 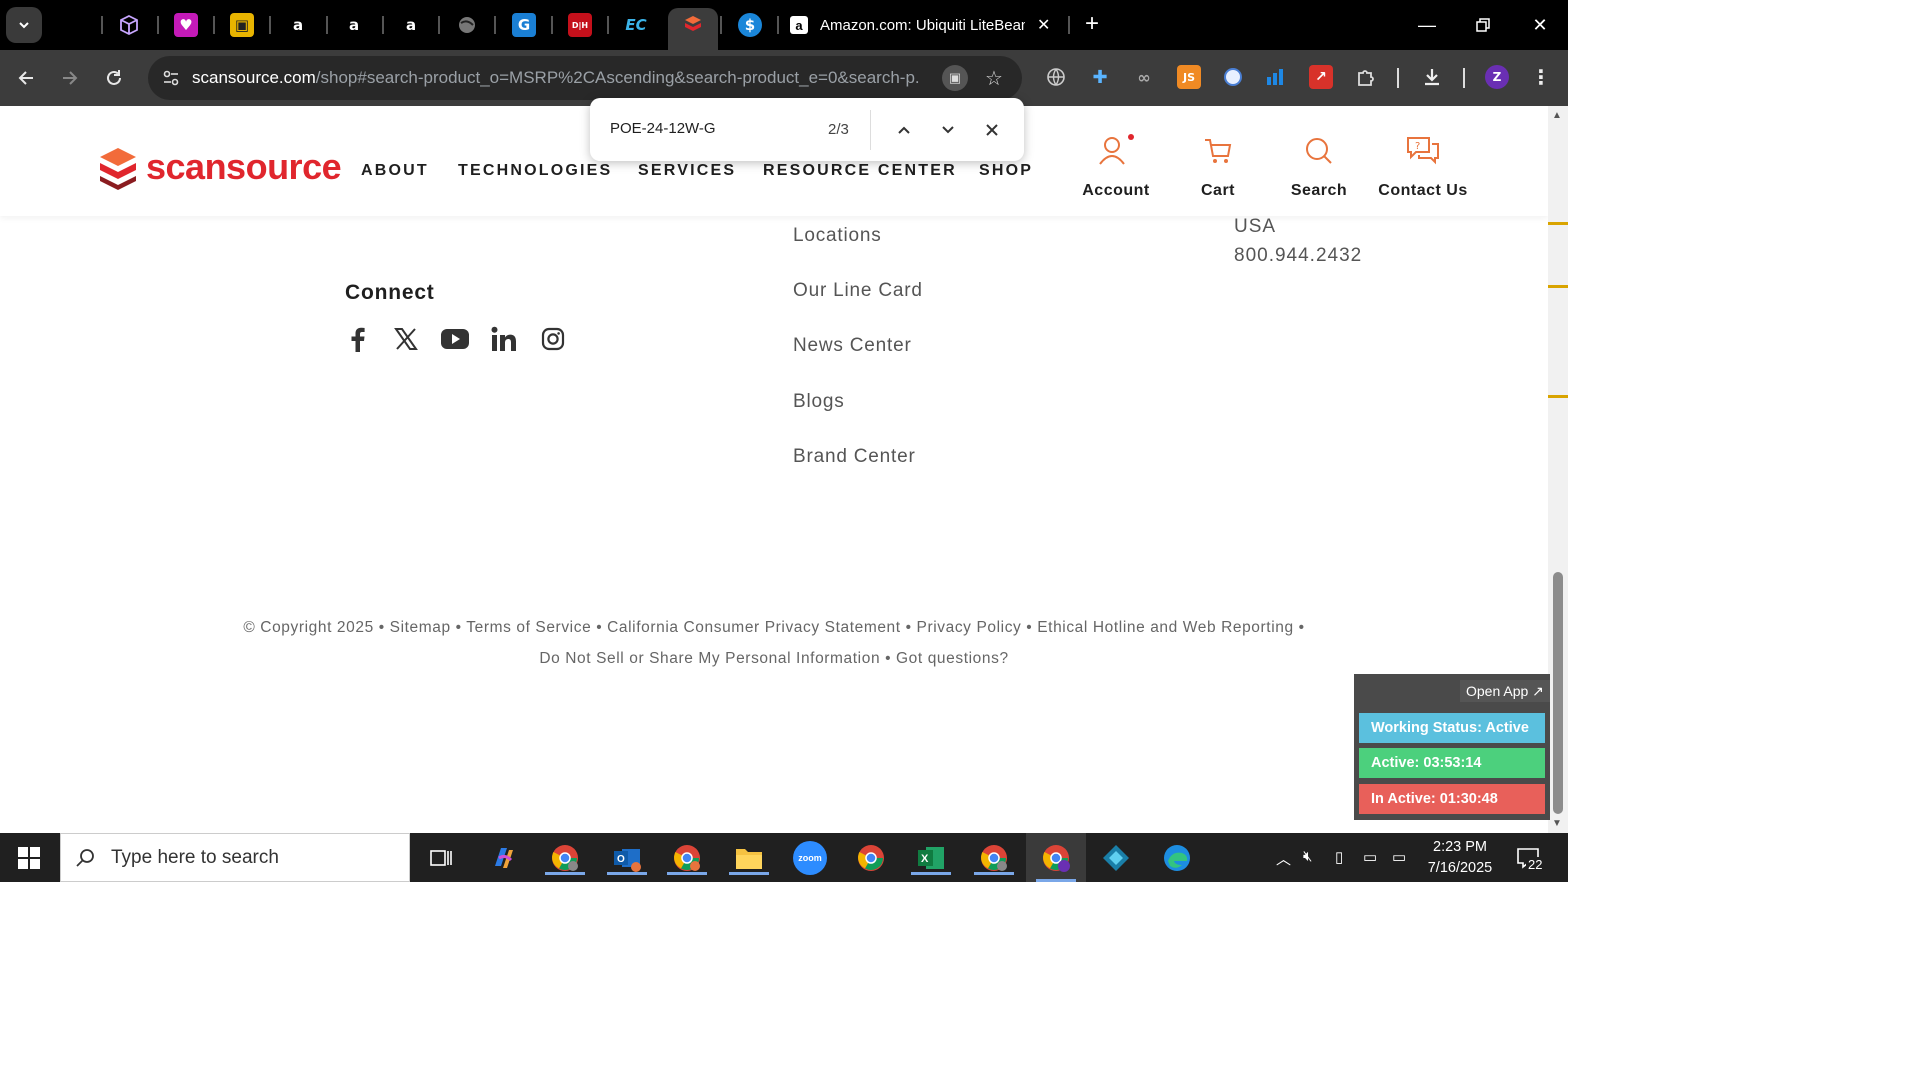 I want to click on new-tab-button: +, so click(x=1092, y=24).